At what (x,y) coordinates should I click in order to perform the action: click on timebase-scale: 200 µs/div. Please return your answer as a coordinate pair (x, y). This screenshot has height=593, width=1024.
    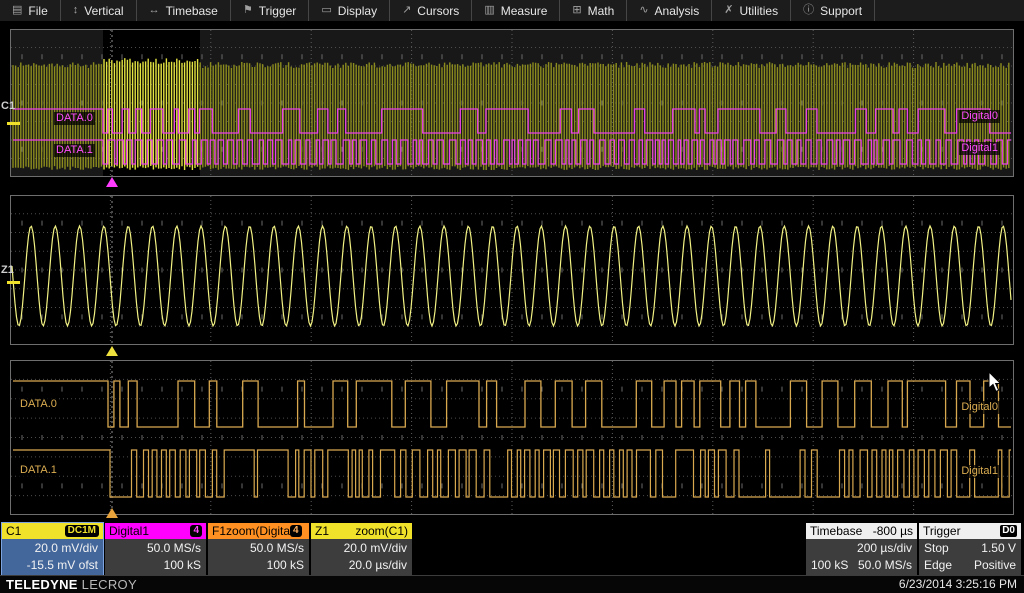
    Looking at the image, I should click on (884, 548).